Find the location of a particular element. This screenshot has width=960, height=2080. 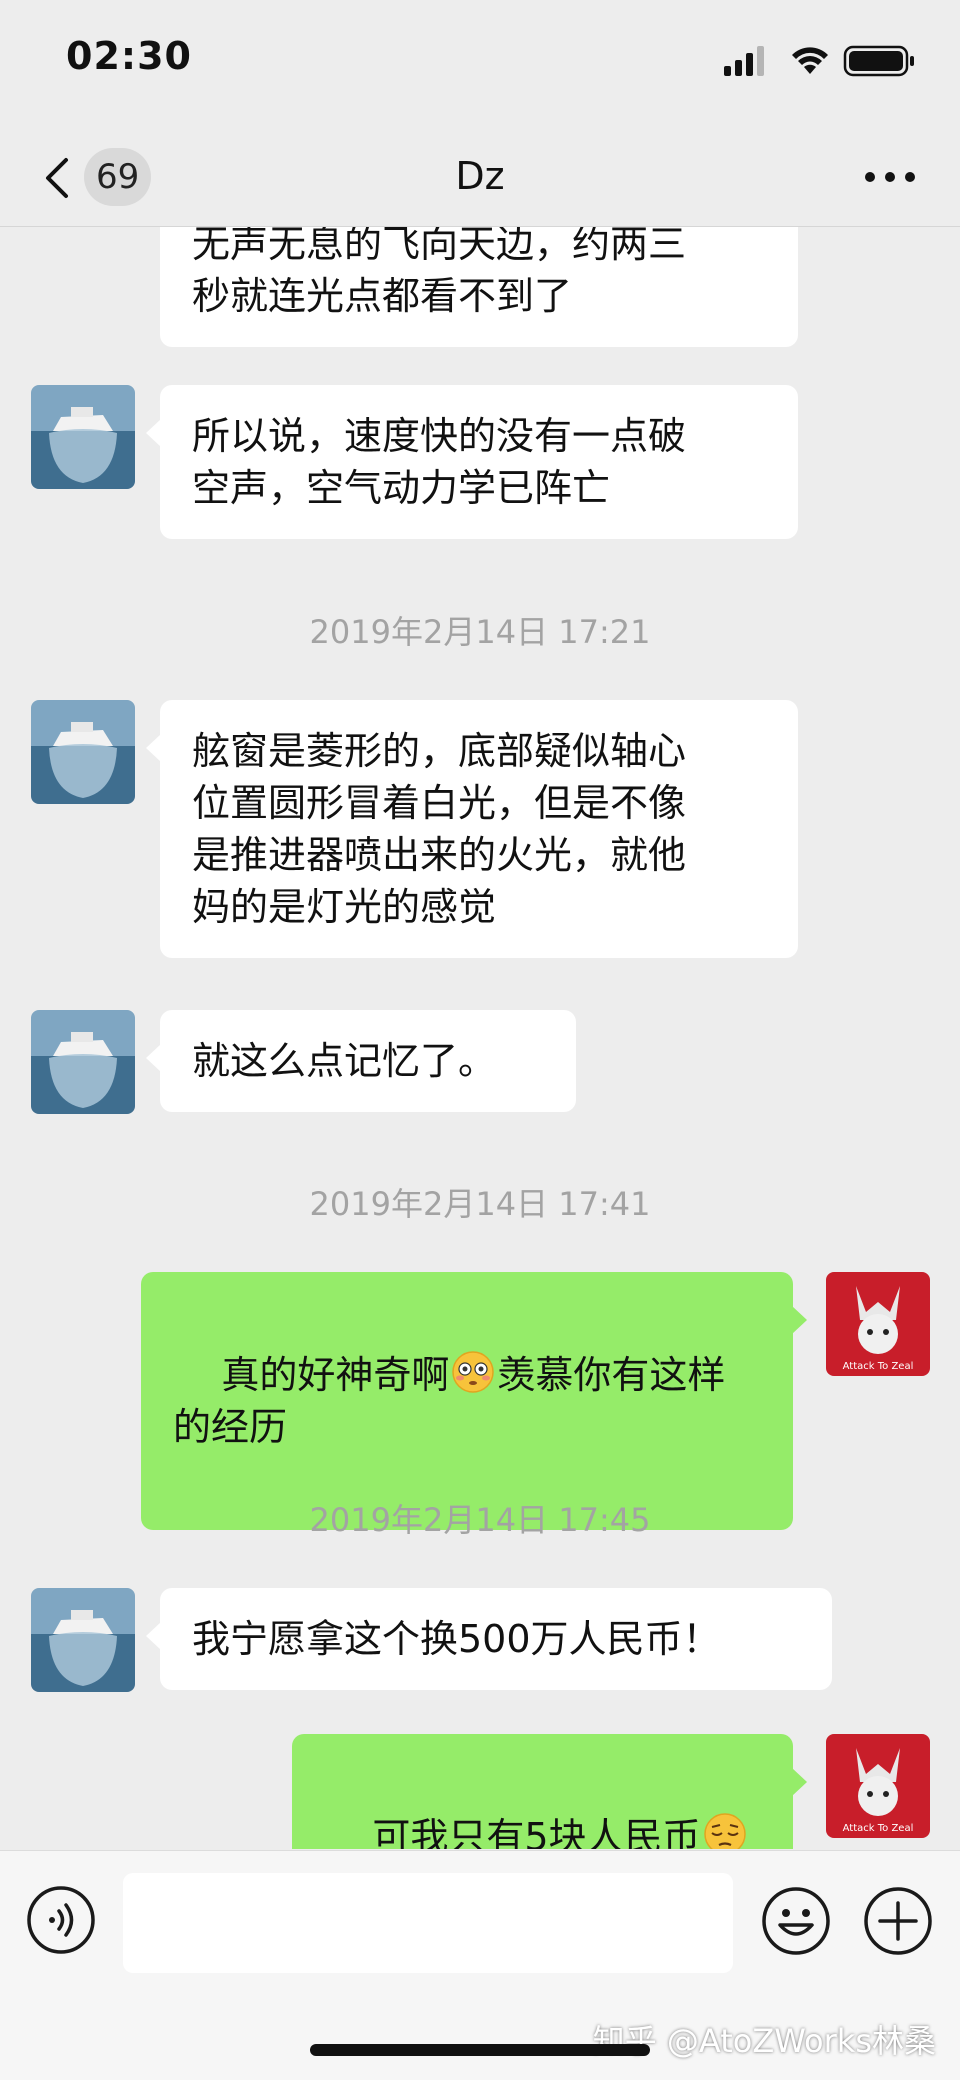

message-text: 真的好神奇啊 is located at coordinates (335, 1375).